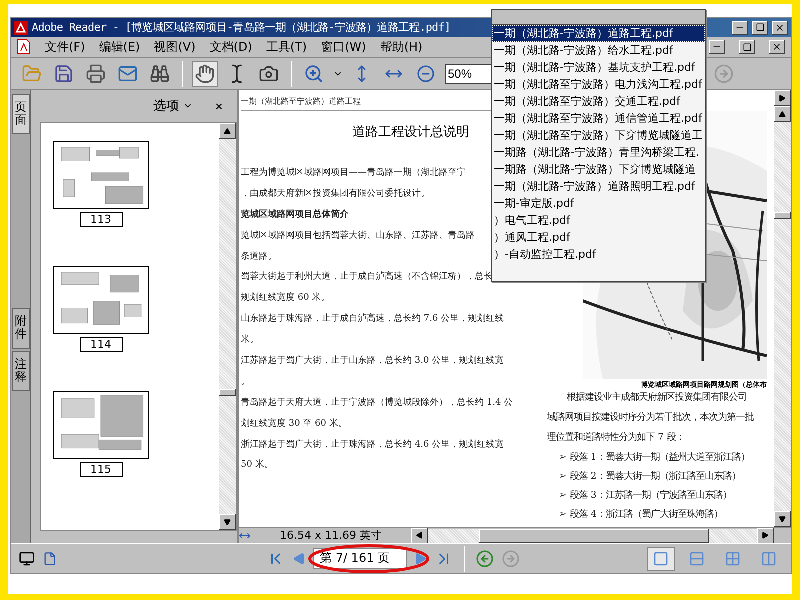 This screenshot has width=800, height=600. Describe the element at coordinates (65, 47) in the screenshot. I see `menu-item: 文件(F)` at that location.